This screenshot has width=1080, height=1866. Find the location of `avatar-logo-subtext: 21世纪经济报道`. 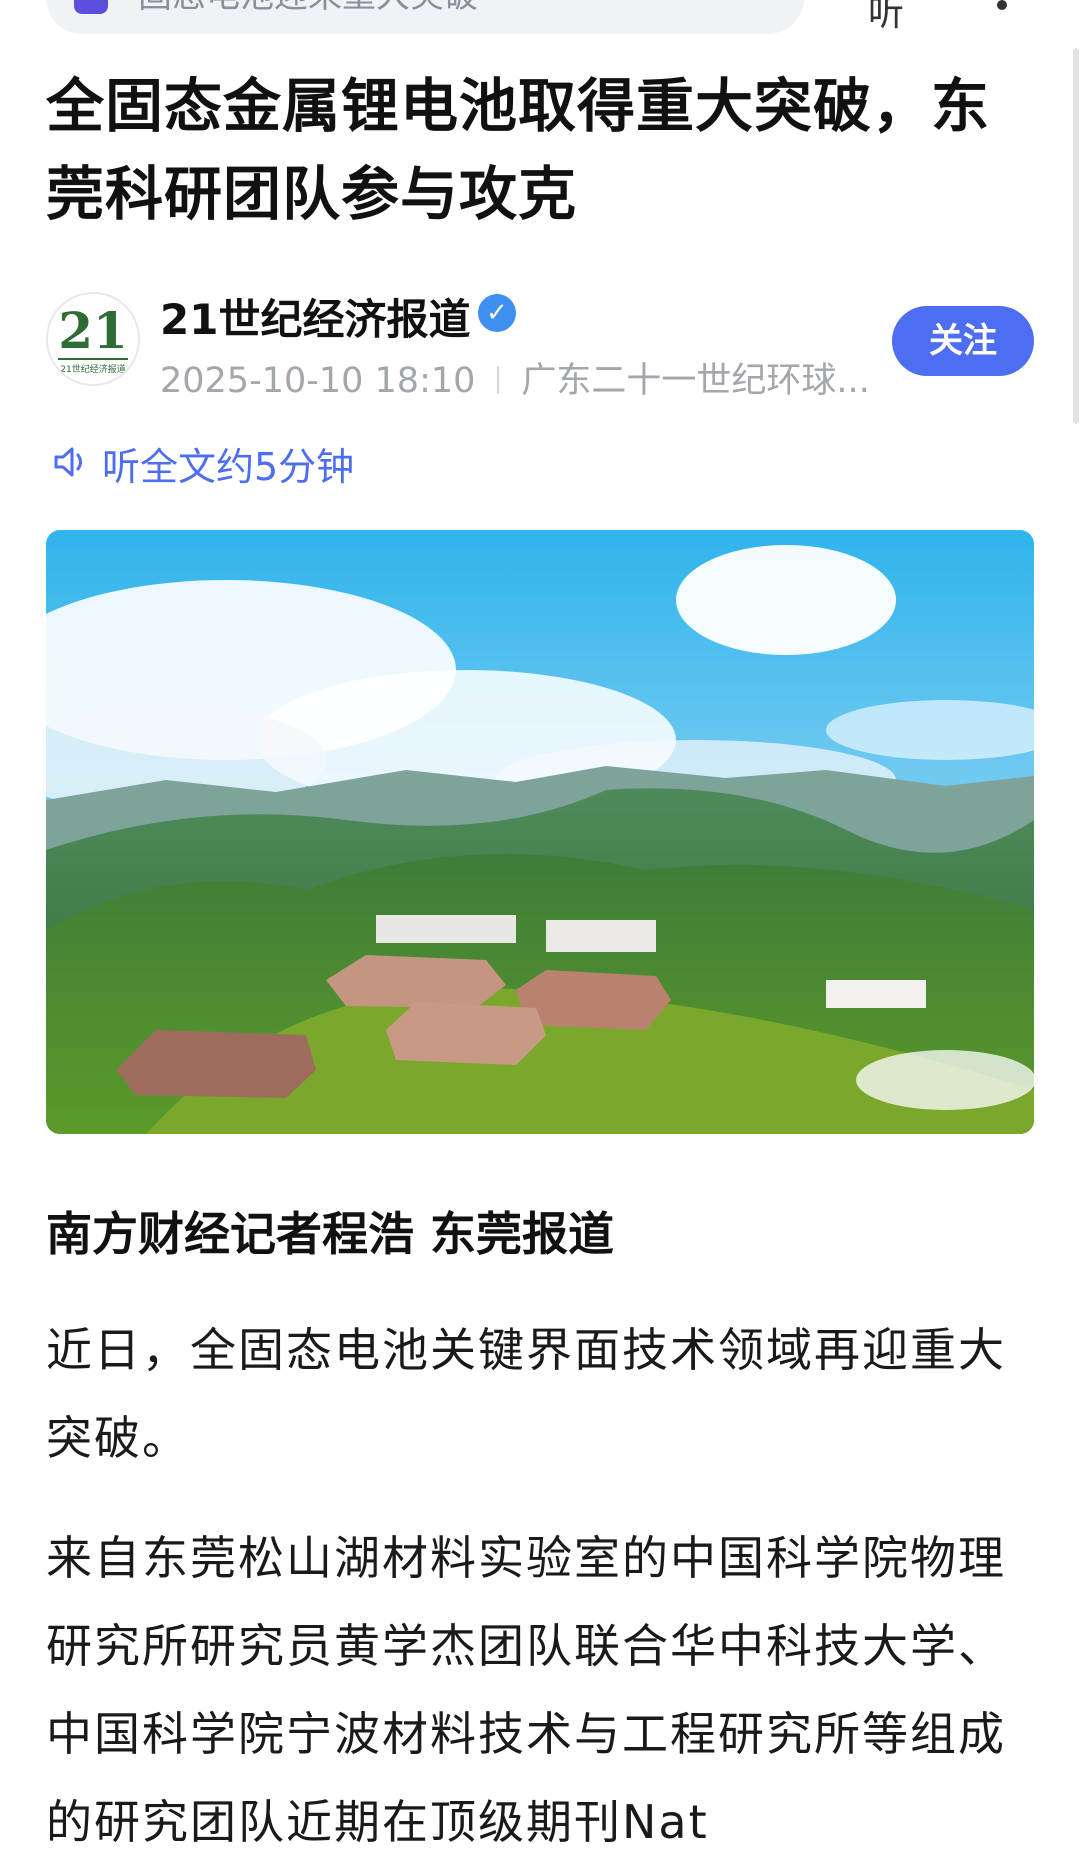

avatar-logo-subtext: 21世纪经济报道 is located at coordinates (93, 370).